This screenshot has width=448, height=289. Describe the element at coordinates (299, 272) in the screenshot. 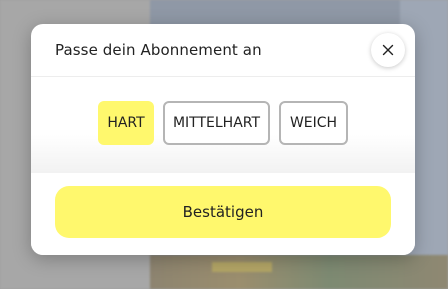

I see `background-shelf` at that location.